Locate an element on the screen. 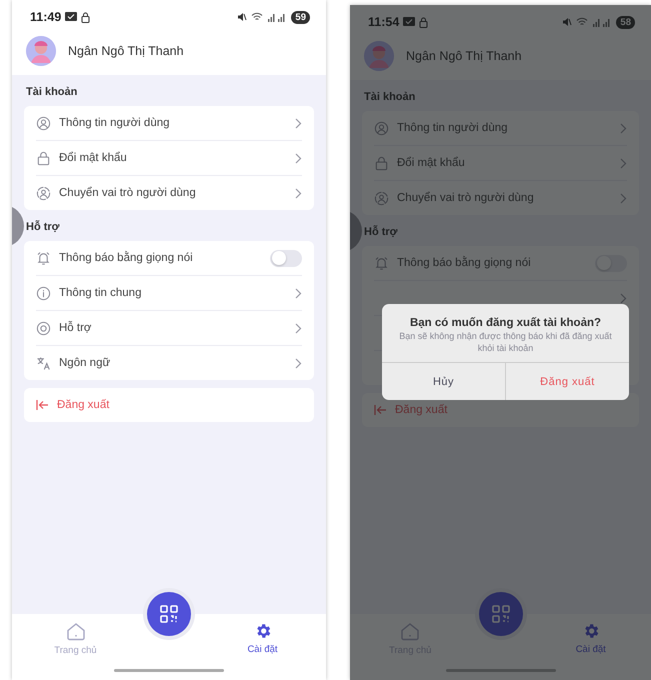 This screenshot has height=680, width=651. info-icon is located at coordinates (43, 293).